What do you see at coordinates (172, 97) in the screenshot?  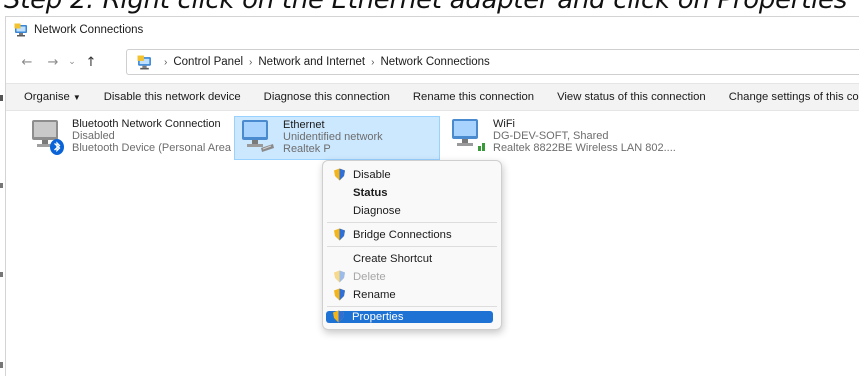 I see `disable-device-button: Disable this network device` at bounding box center [172, 97].